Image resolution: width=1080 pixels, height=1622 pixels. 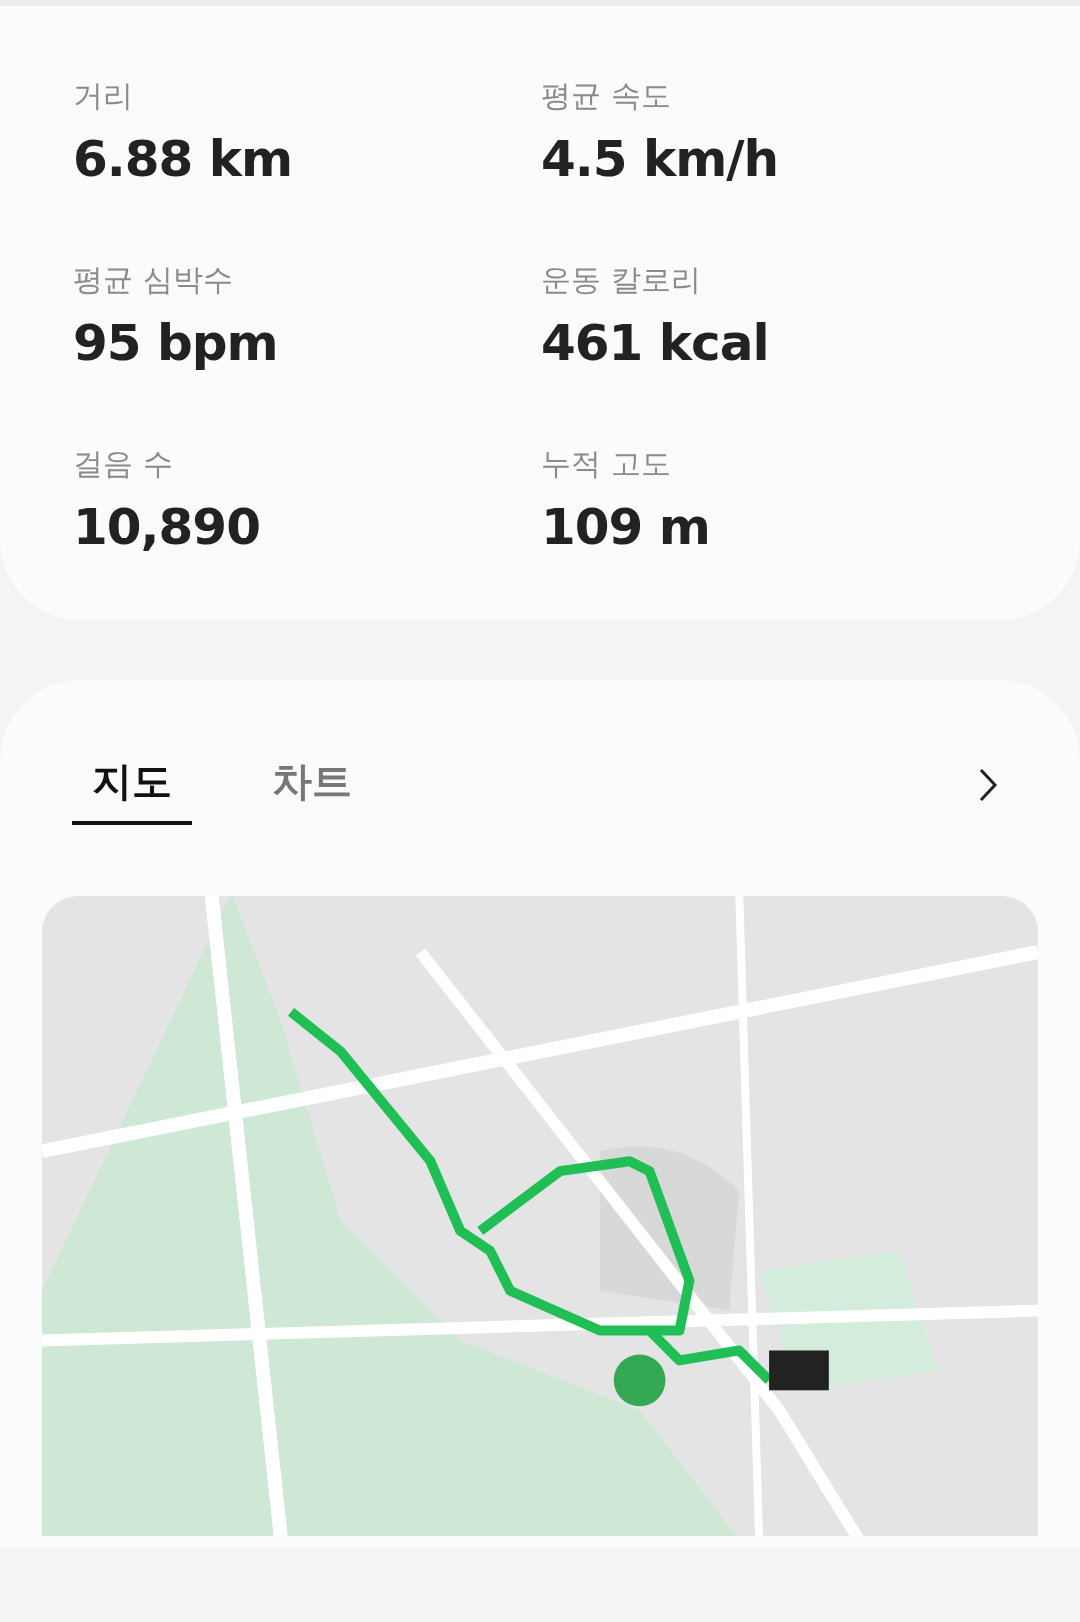 What do you see at coordinates (123, 464) in the screenshot?
I see `stat-label: 걸음 수` at bounding box center [123, 464].